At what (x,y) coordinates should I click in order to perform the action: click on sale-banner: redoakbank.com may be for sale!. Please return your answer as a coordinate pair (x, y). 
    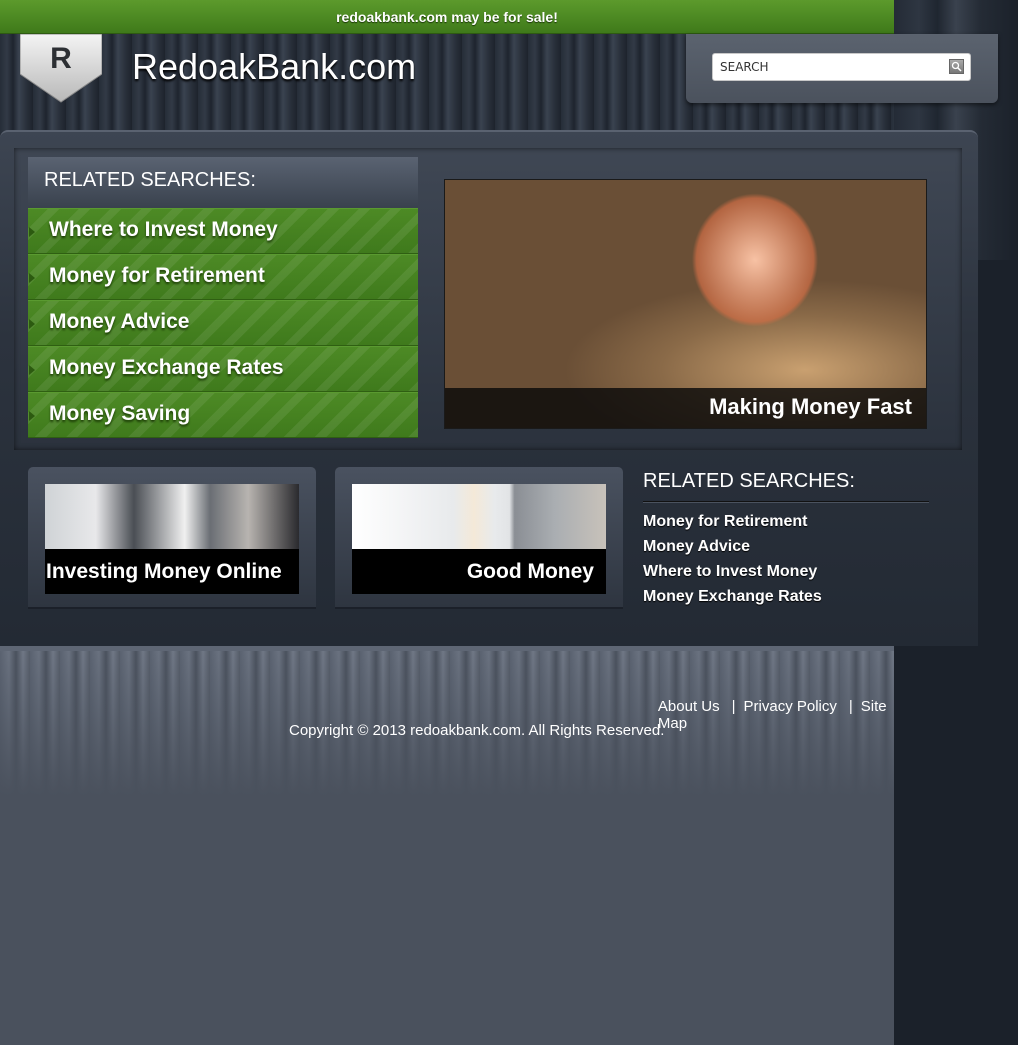
    Looking at the image, I should click on (447, 17).